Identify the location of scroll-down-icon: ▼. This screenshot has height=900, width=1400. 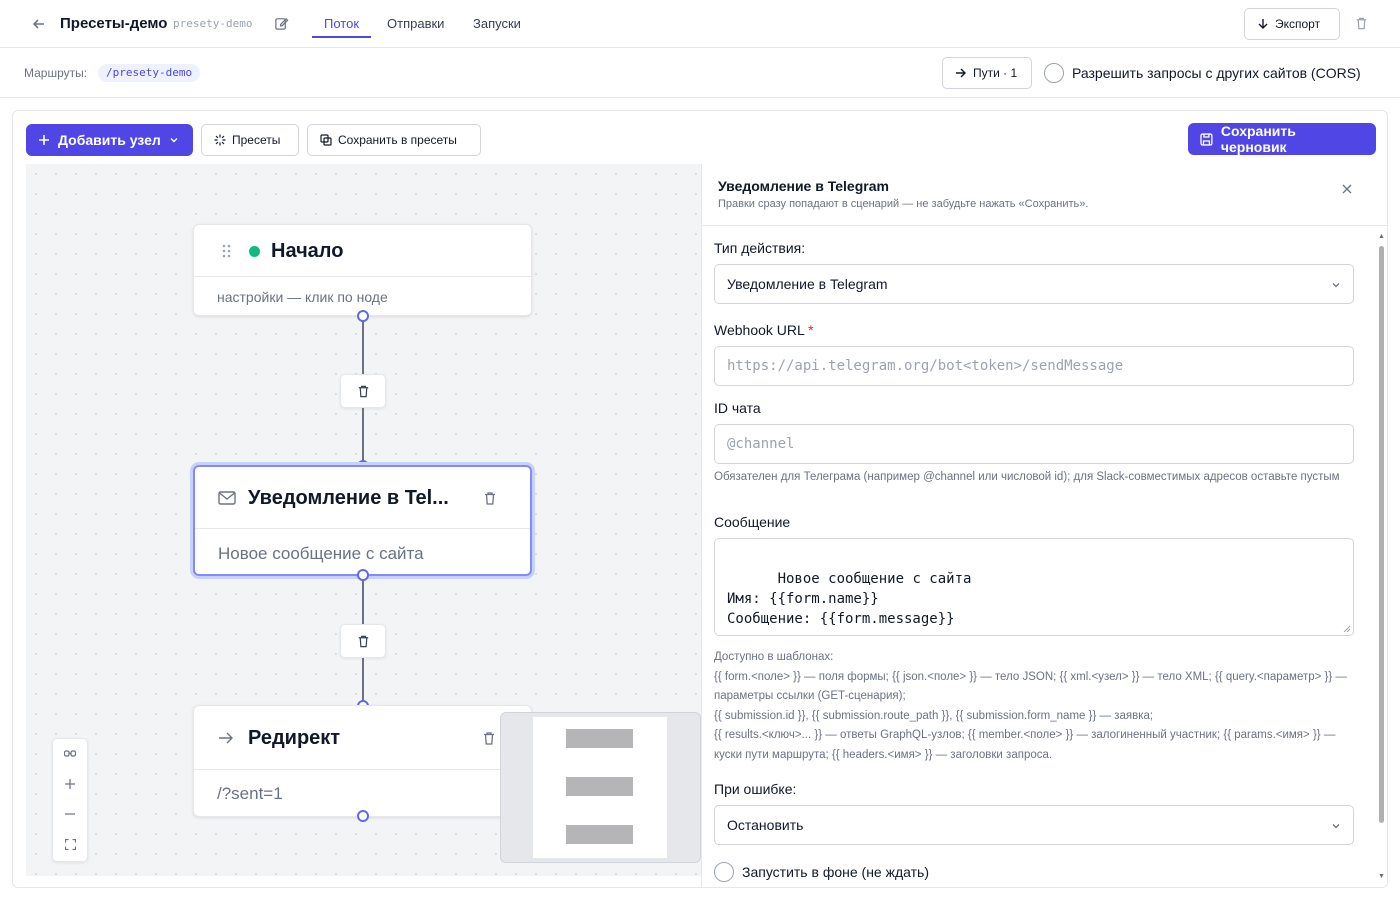
(1381, 876).